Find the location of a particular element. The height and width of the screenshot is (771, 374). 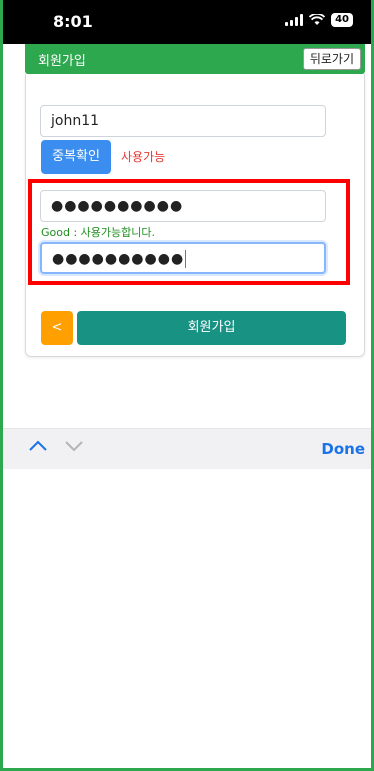

availability-status: 사용가능 is located at coordinates (143, 157).